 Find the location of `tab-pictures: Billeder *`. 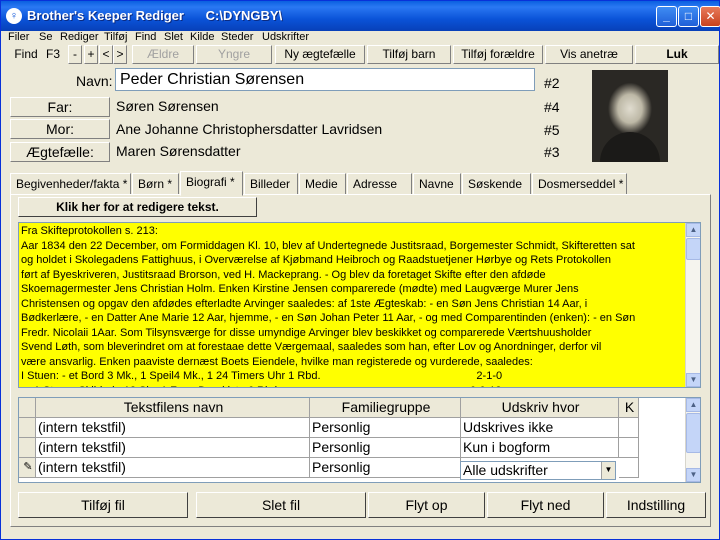

tab-pictures: Billeder * is located at coordinates (271, 192).